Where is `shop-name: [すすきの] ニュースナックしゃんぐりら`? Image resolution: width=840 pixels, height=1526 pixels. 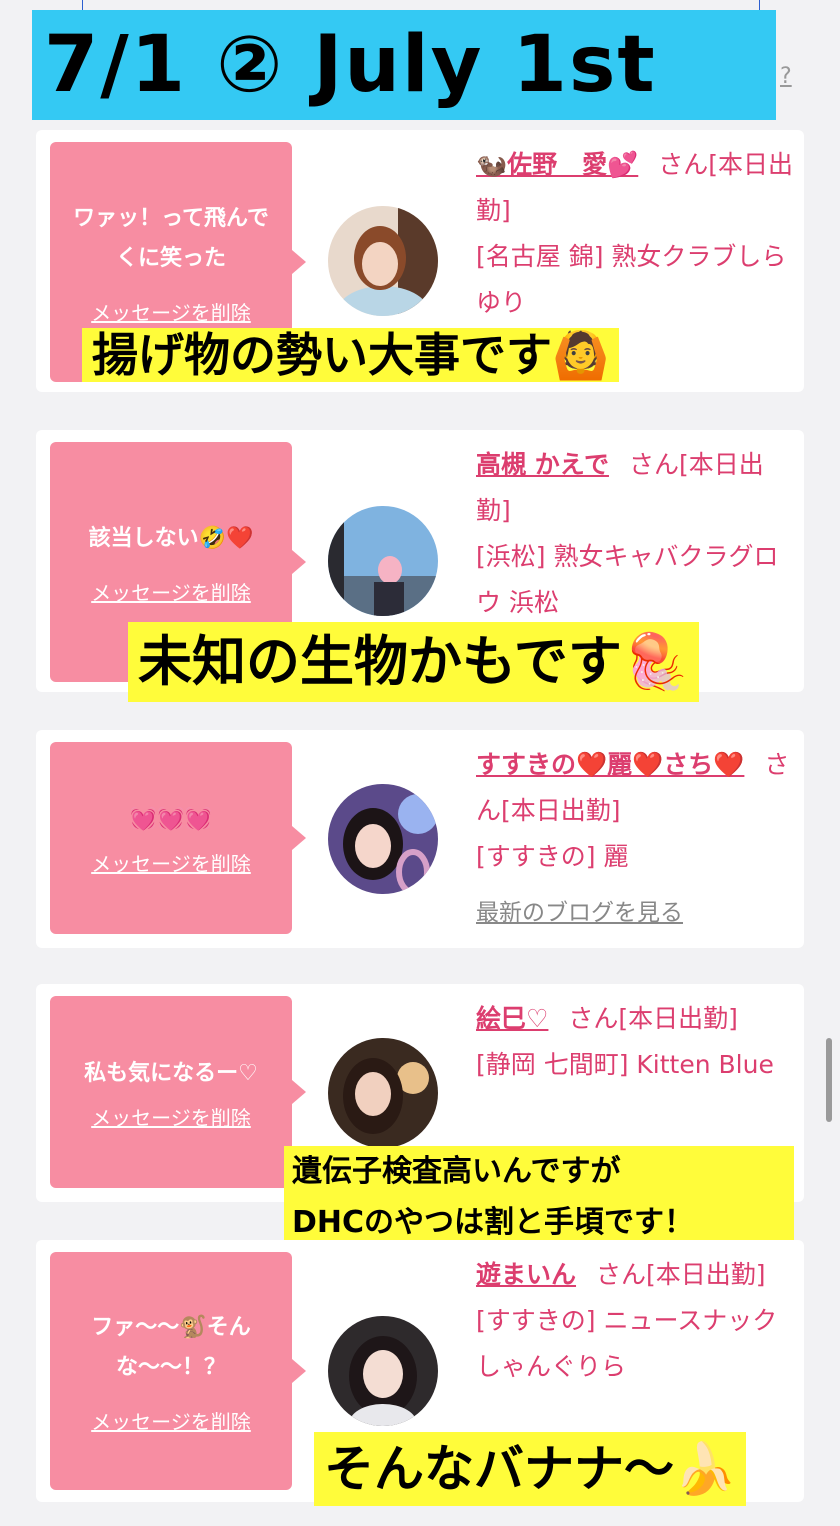
shop-name: [すすきの] ニュースナックしゃんぐりら is located at coordinates (627, 1343).